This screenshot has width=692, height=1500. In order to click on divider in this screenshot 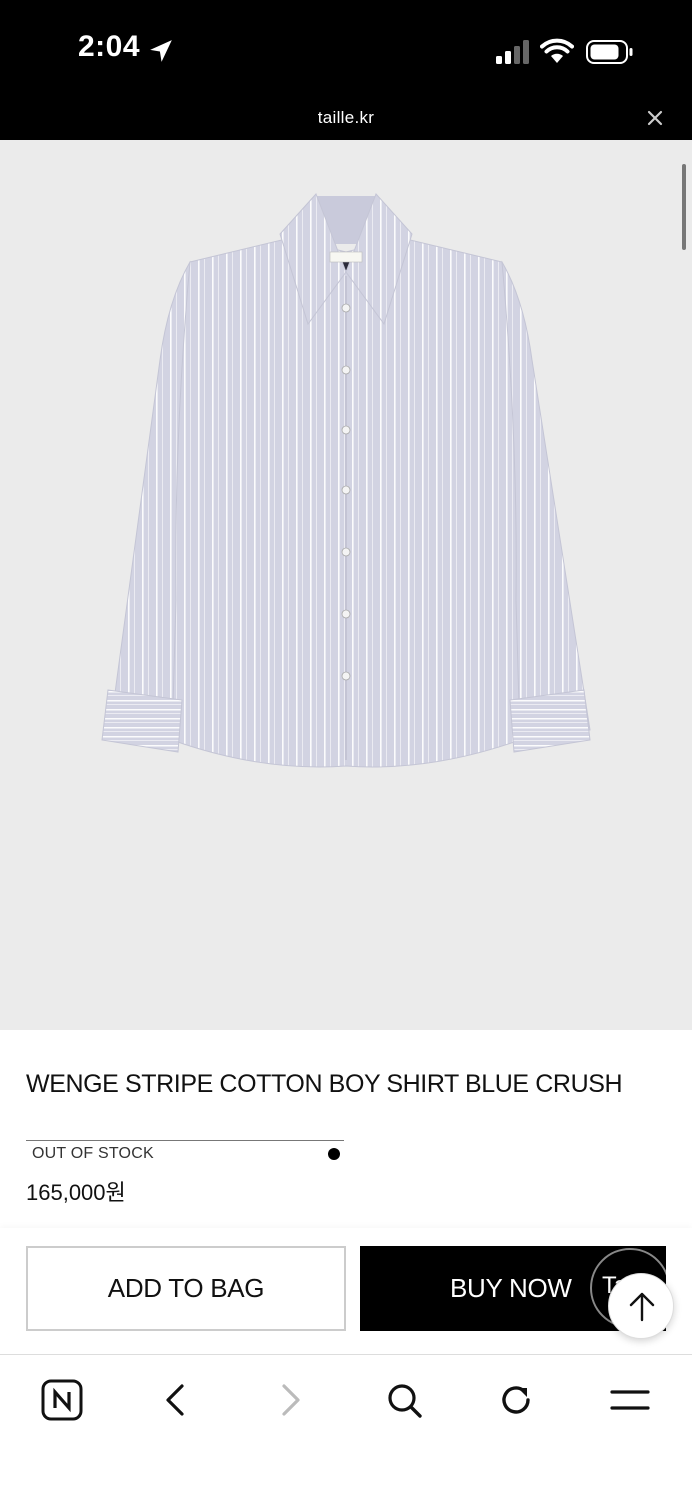, I will do `click(185, 1140)`.